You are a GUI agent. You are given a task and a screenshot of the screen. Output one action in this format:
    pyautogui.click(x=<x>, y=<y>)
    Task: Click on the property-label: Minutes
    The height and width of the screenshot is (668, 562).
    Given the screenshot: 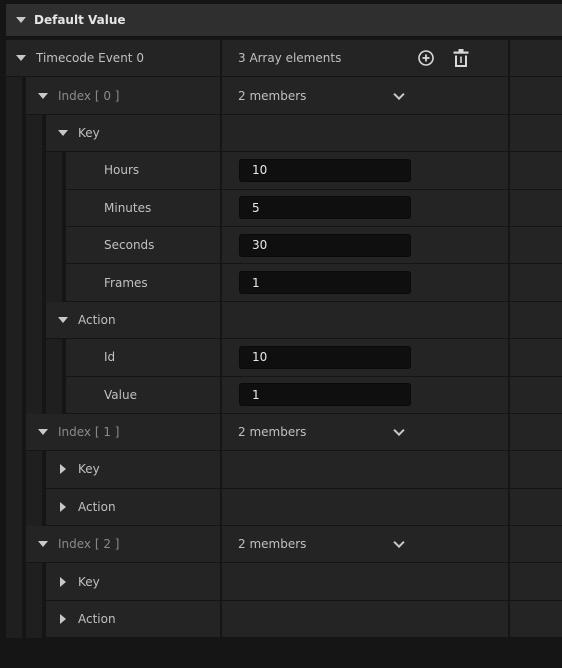 What is the action you would take?
    pyautogui.click(x=128, y=207)
    